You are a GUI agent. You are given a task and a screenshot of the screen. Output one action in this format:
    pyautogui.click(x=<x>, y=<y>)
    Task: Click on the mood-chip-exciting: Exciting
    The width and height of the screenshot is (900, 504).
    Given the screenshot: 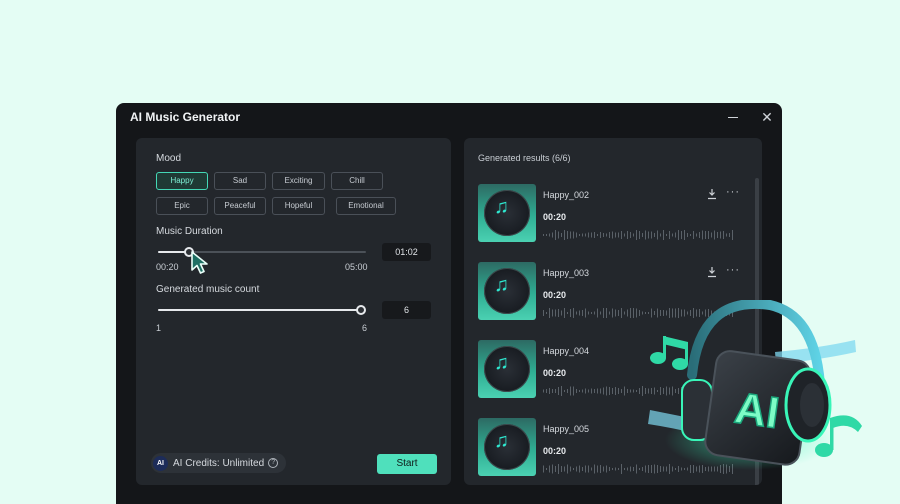 What is the action you would take?
    pyautogui.click(x=298, y=181)
    